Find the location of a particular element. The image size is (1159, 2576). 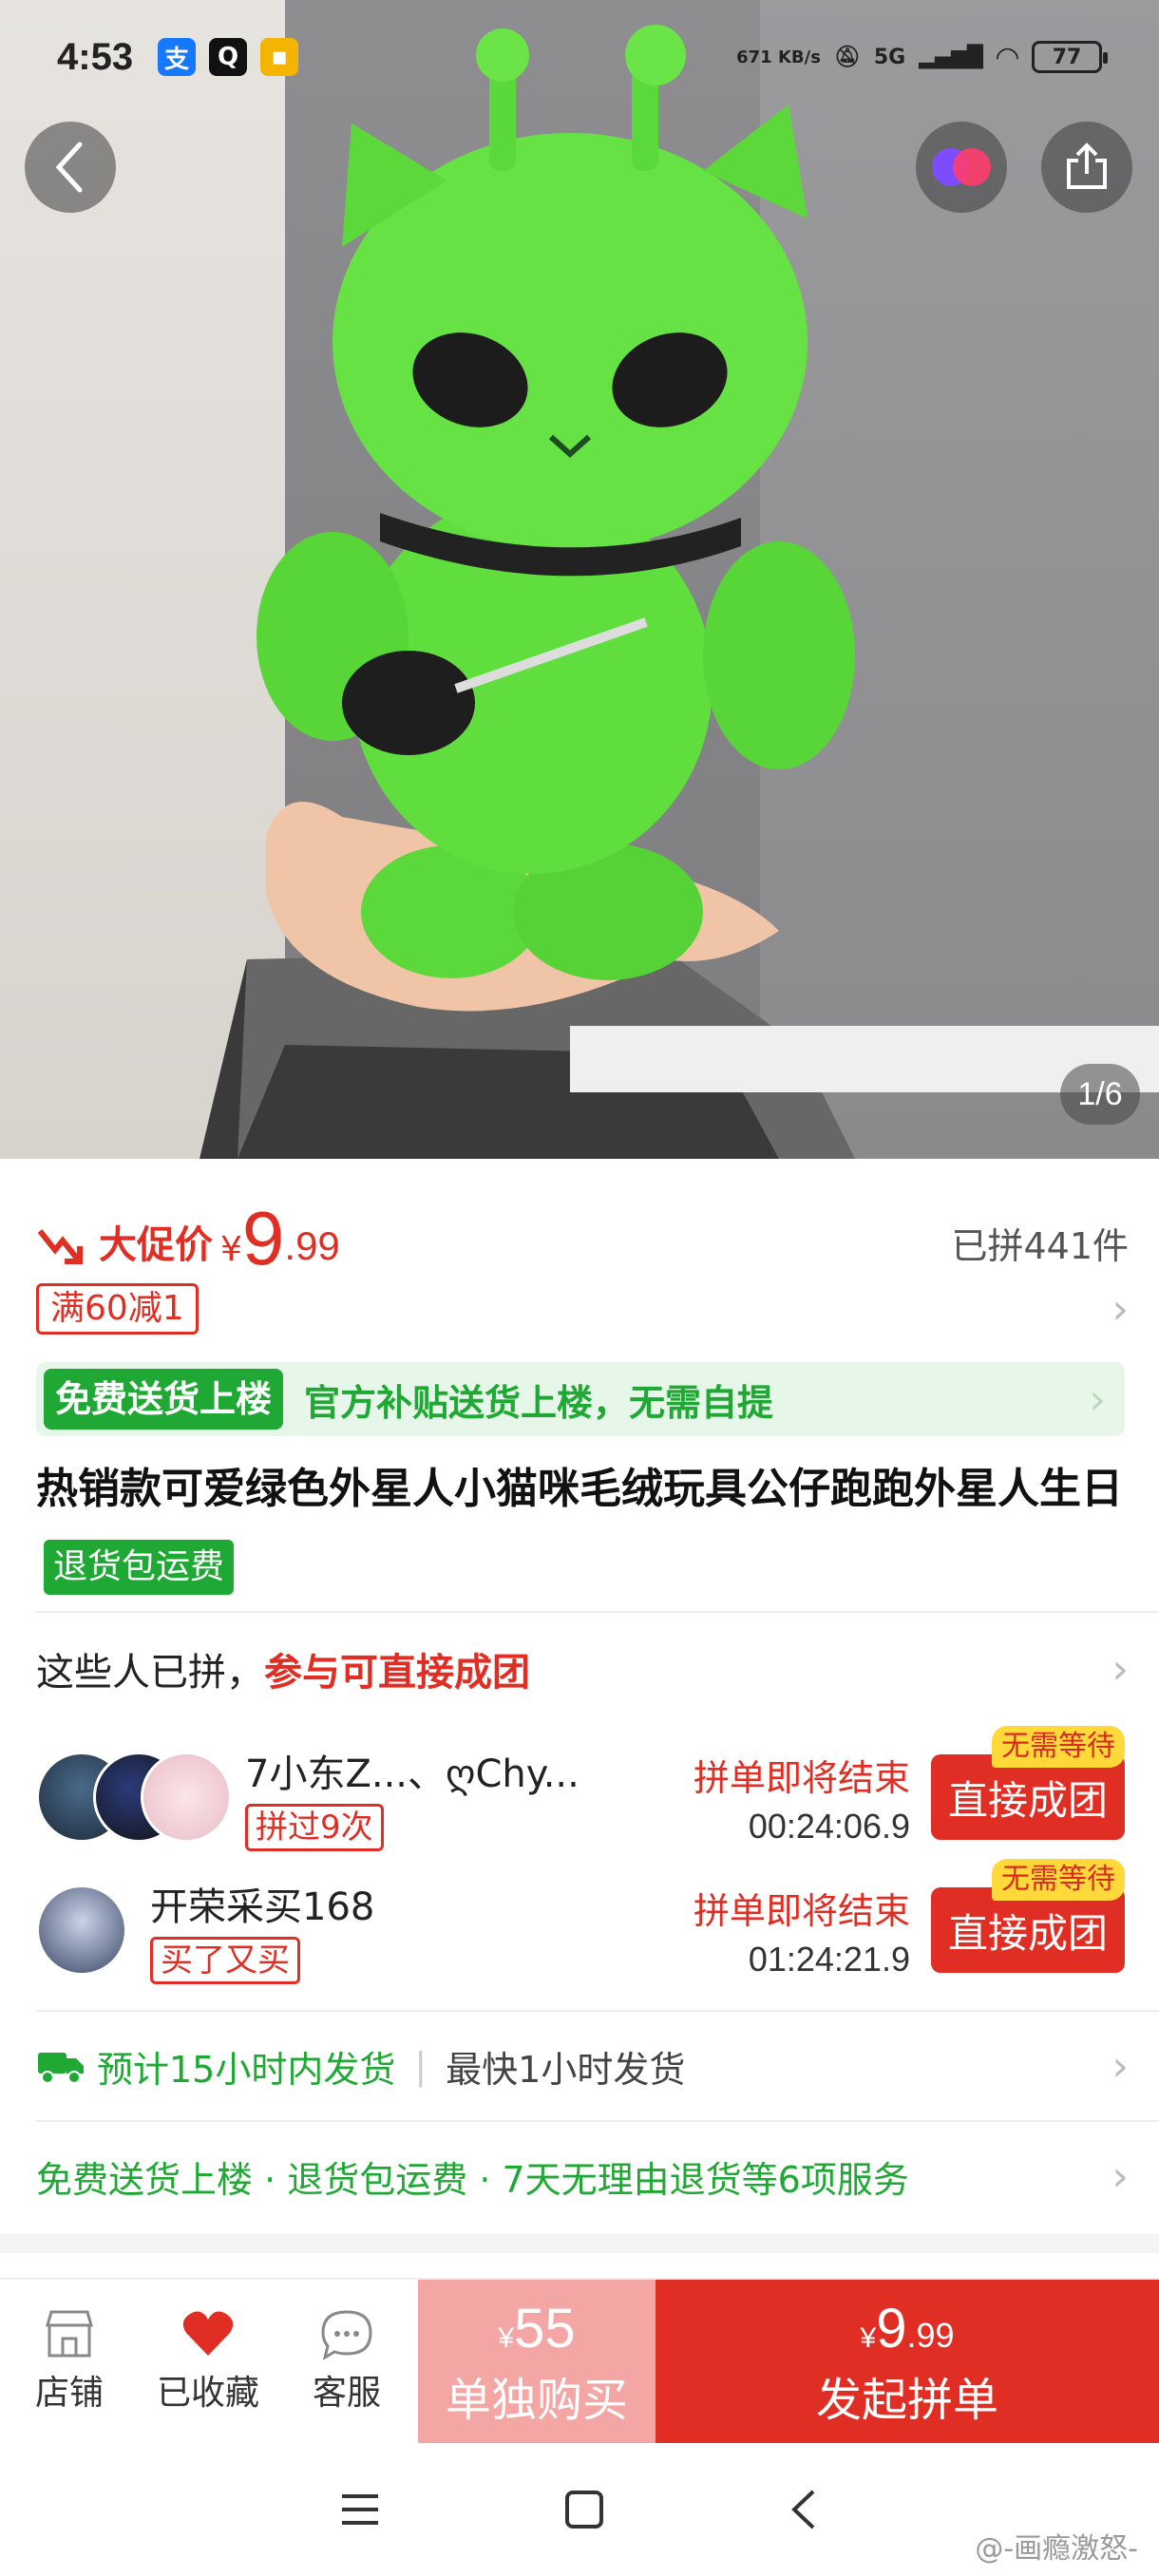

countdown: 00:24:06.9 is located at coordinates (829, 1826).